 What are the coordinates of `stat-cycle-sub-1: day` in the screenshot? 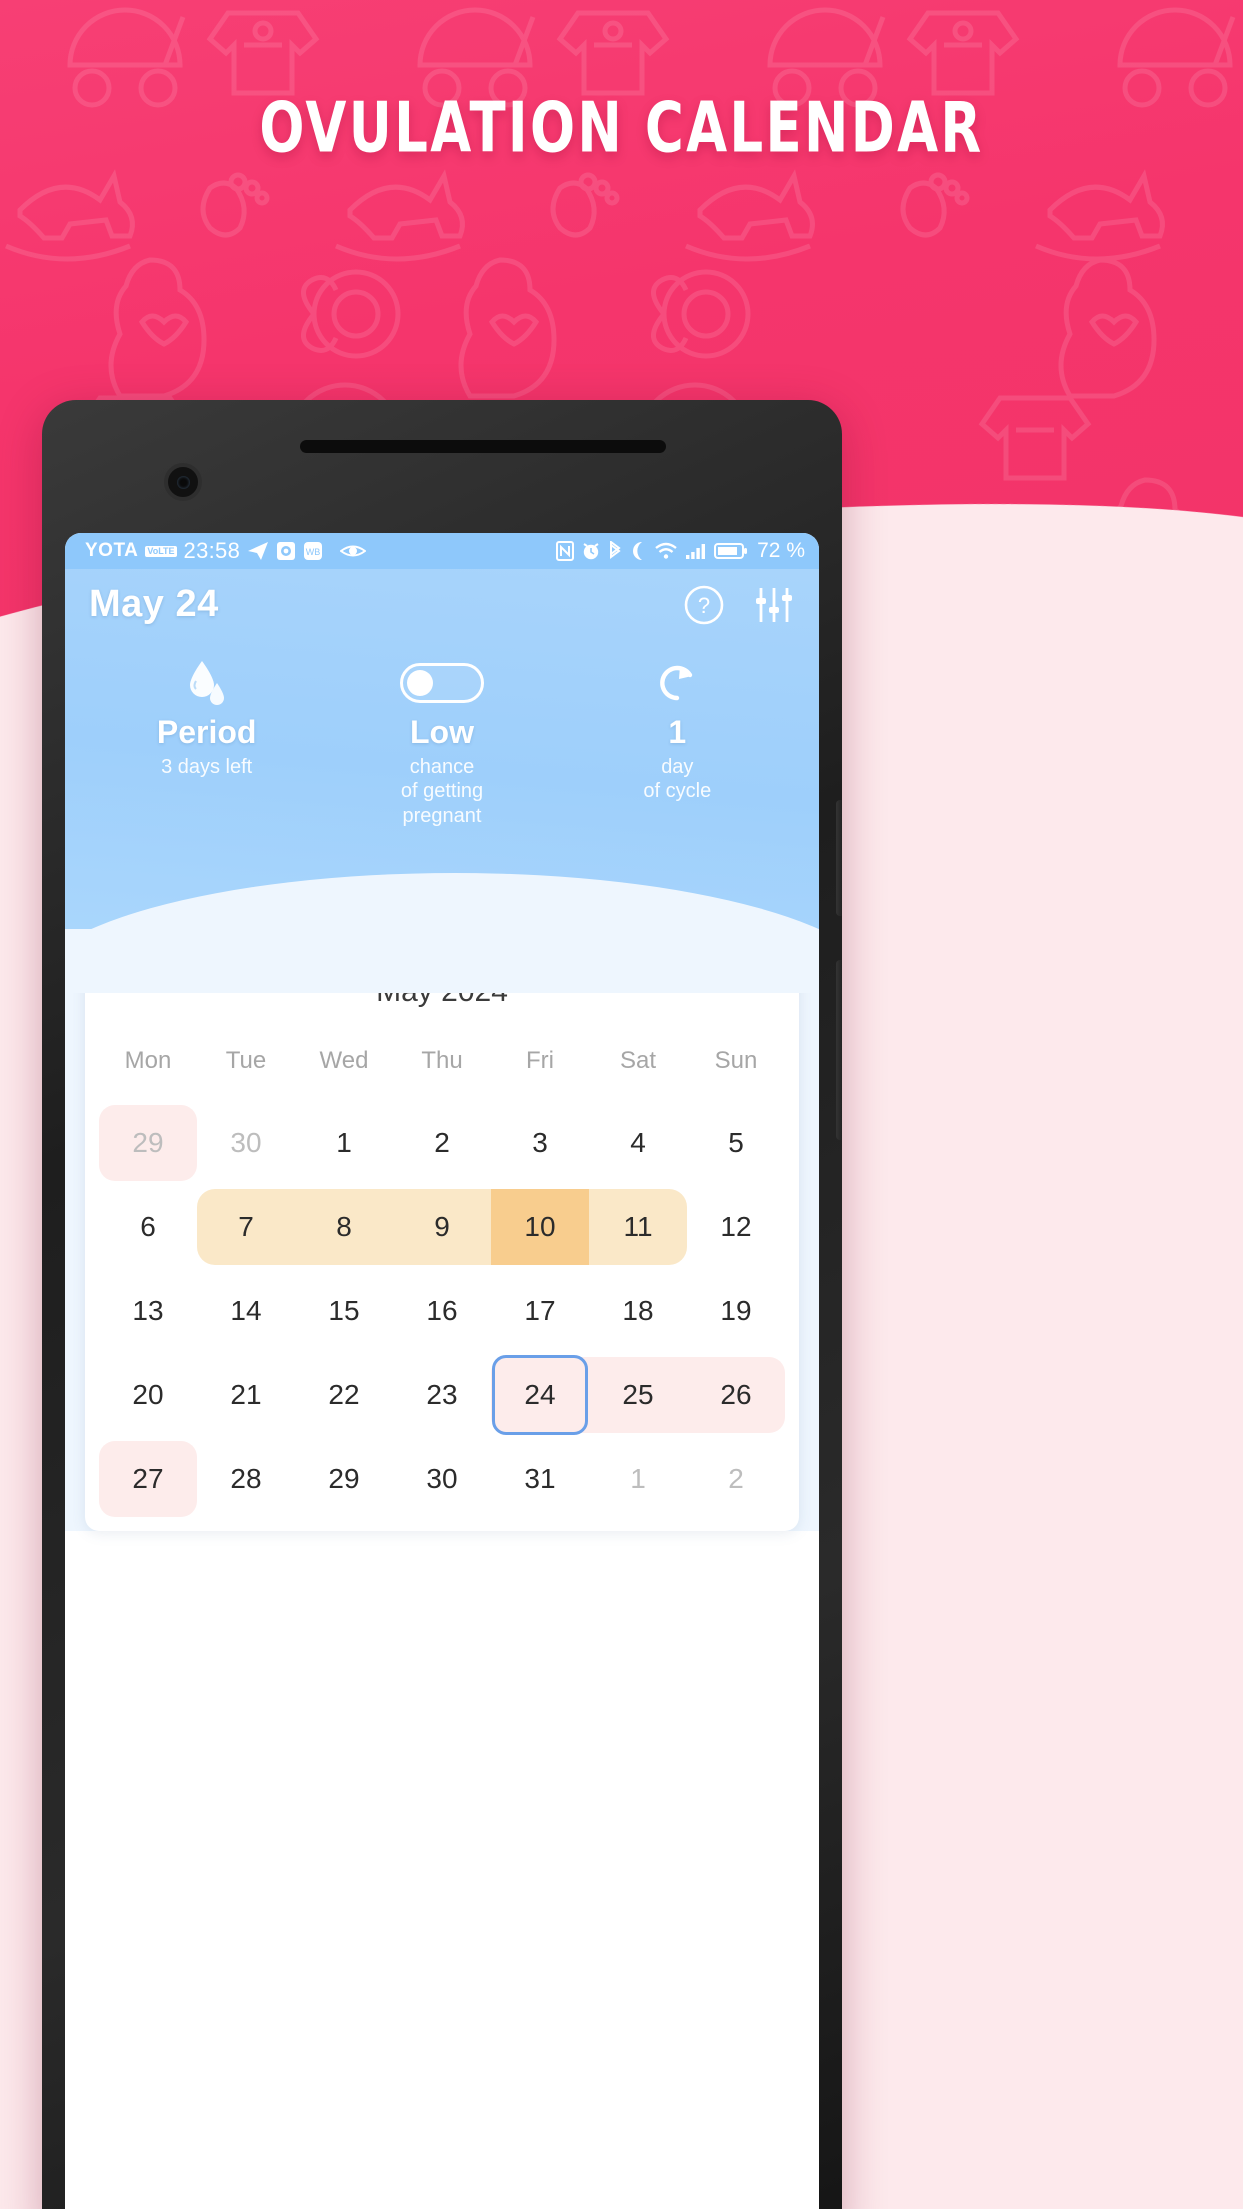 It's located at (677, 767).